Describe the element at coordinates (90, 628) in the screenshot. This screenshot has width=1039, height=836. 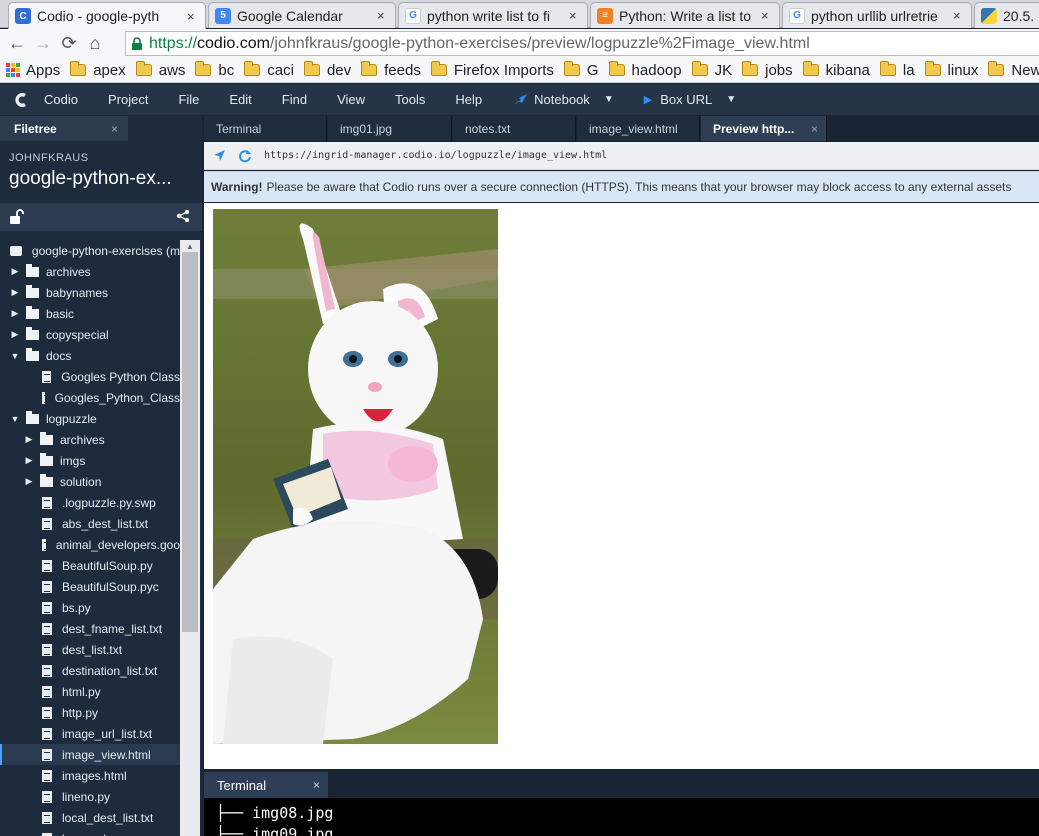
I see `tree-file: dest_fname_list.txt` at that location.